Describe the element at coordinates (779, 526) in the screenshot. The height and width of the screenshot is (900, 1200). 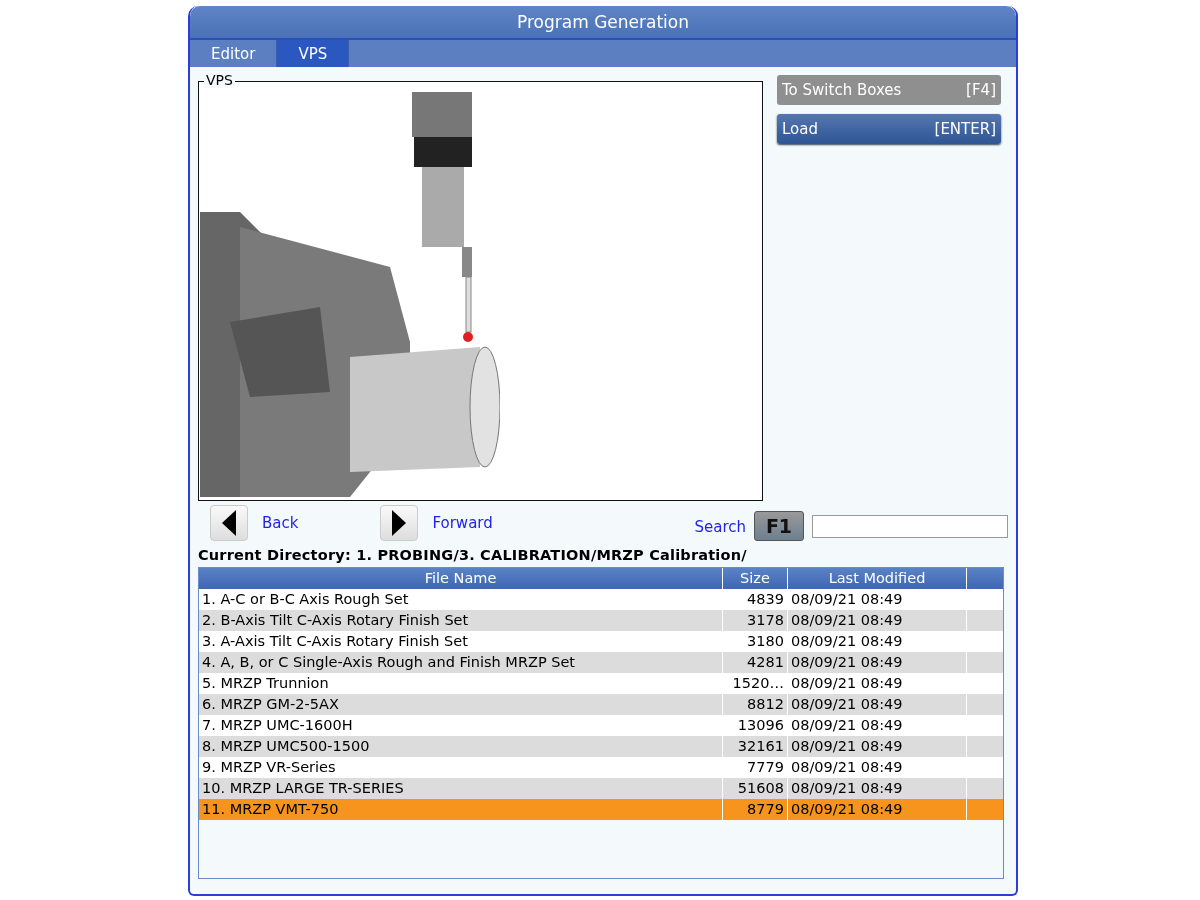
I see `f1-key-button: F1` at that location.